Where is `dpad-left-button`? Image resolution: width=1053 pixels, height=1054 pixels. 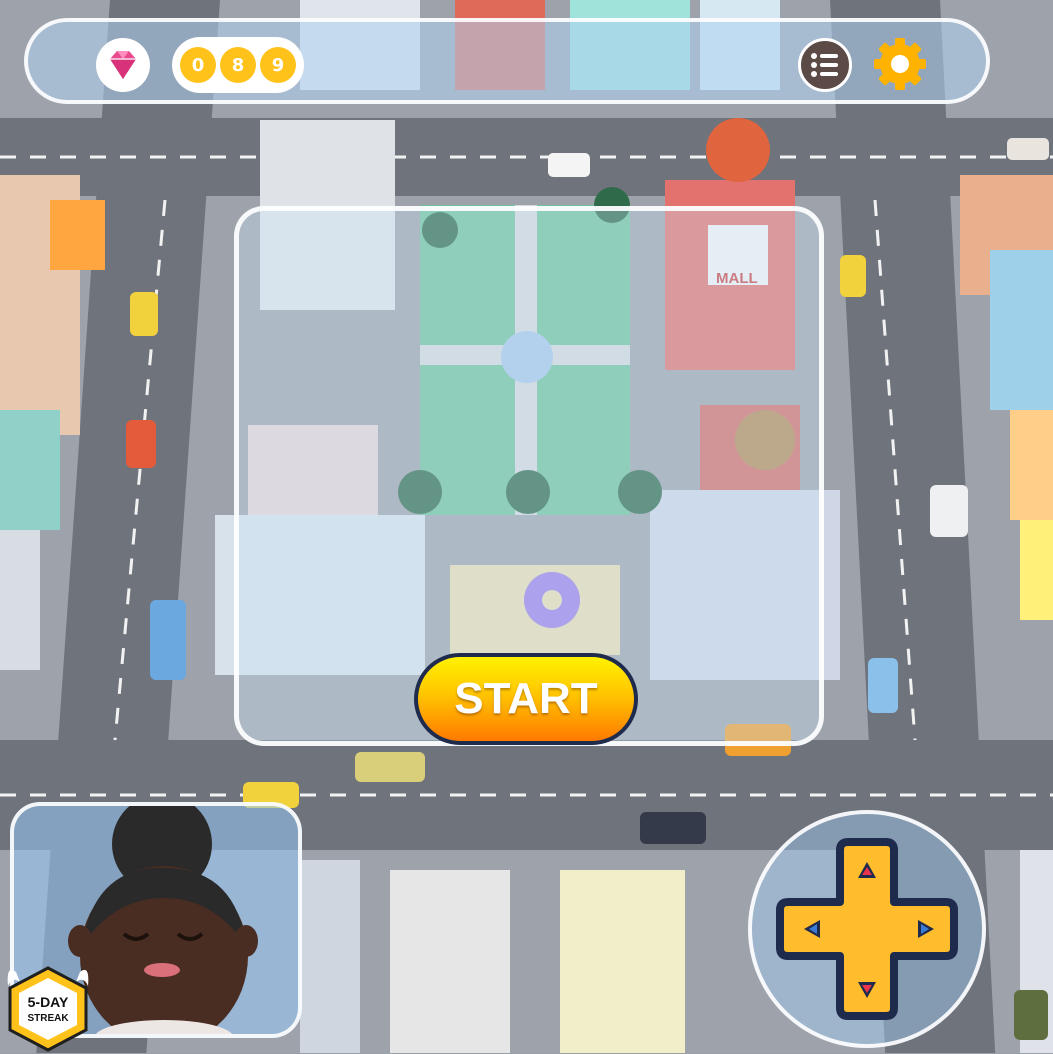 dpad-left-button is located at coordinates (812, 929).